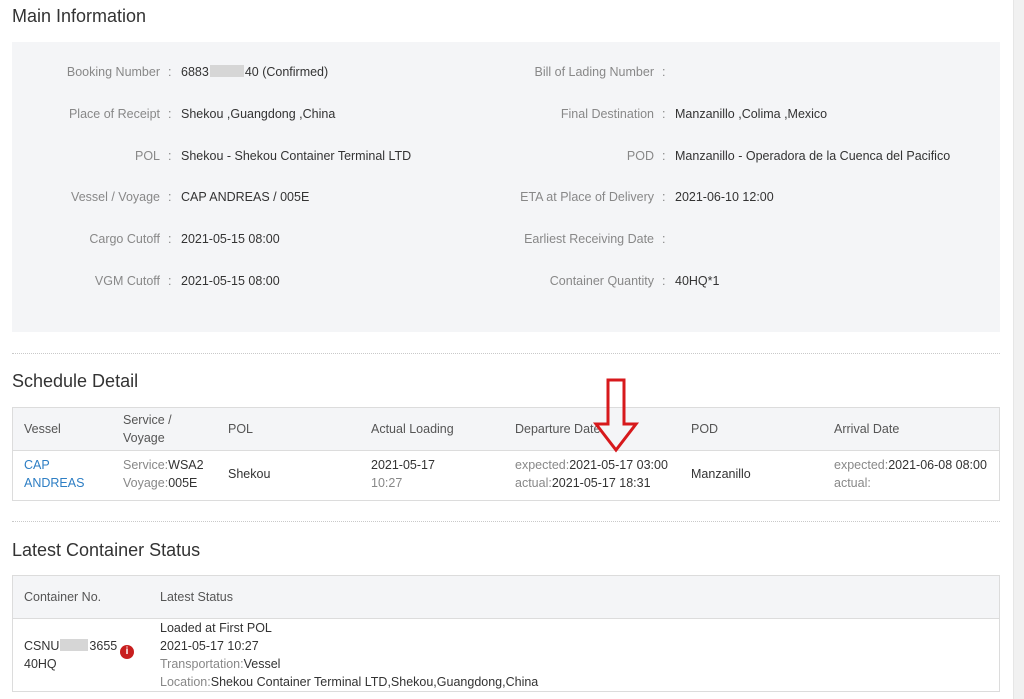 The height and width of the screenshot is (699, 1024). What do you see at coordinates (147, 420) in the screenshot?
I see `header-service-line1: Service /` at bounding box center [147, 420].